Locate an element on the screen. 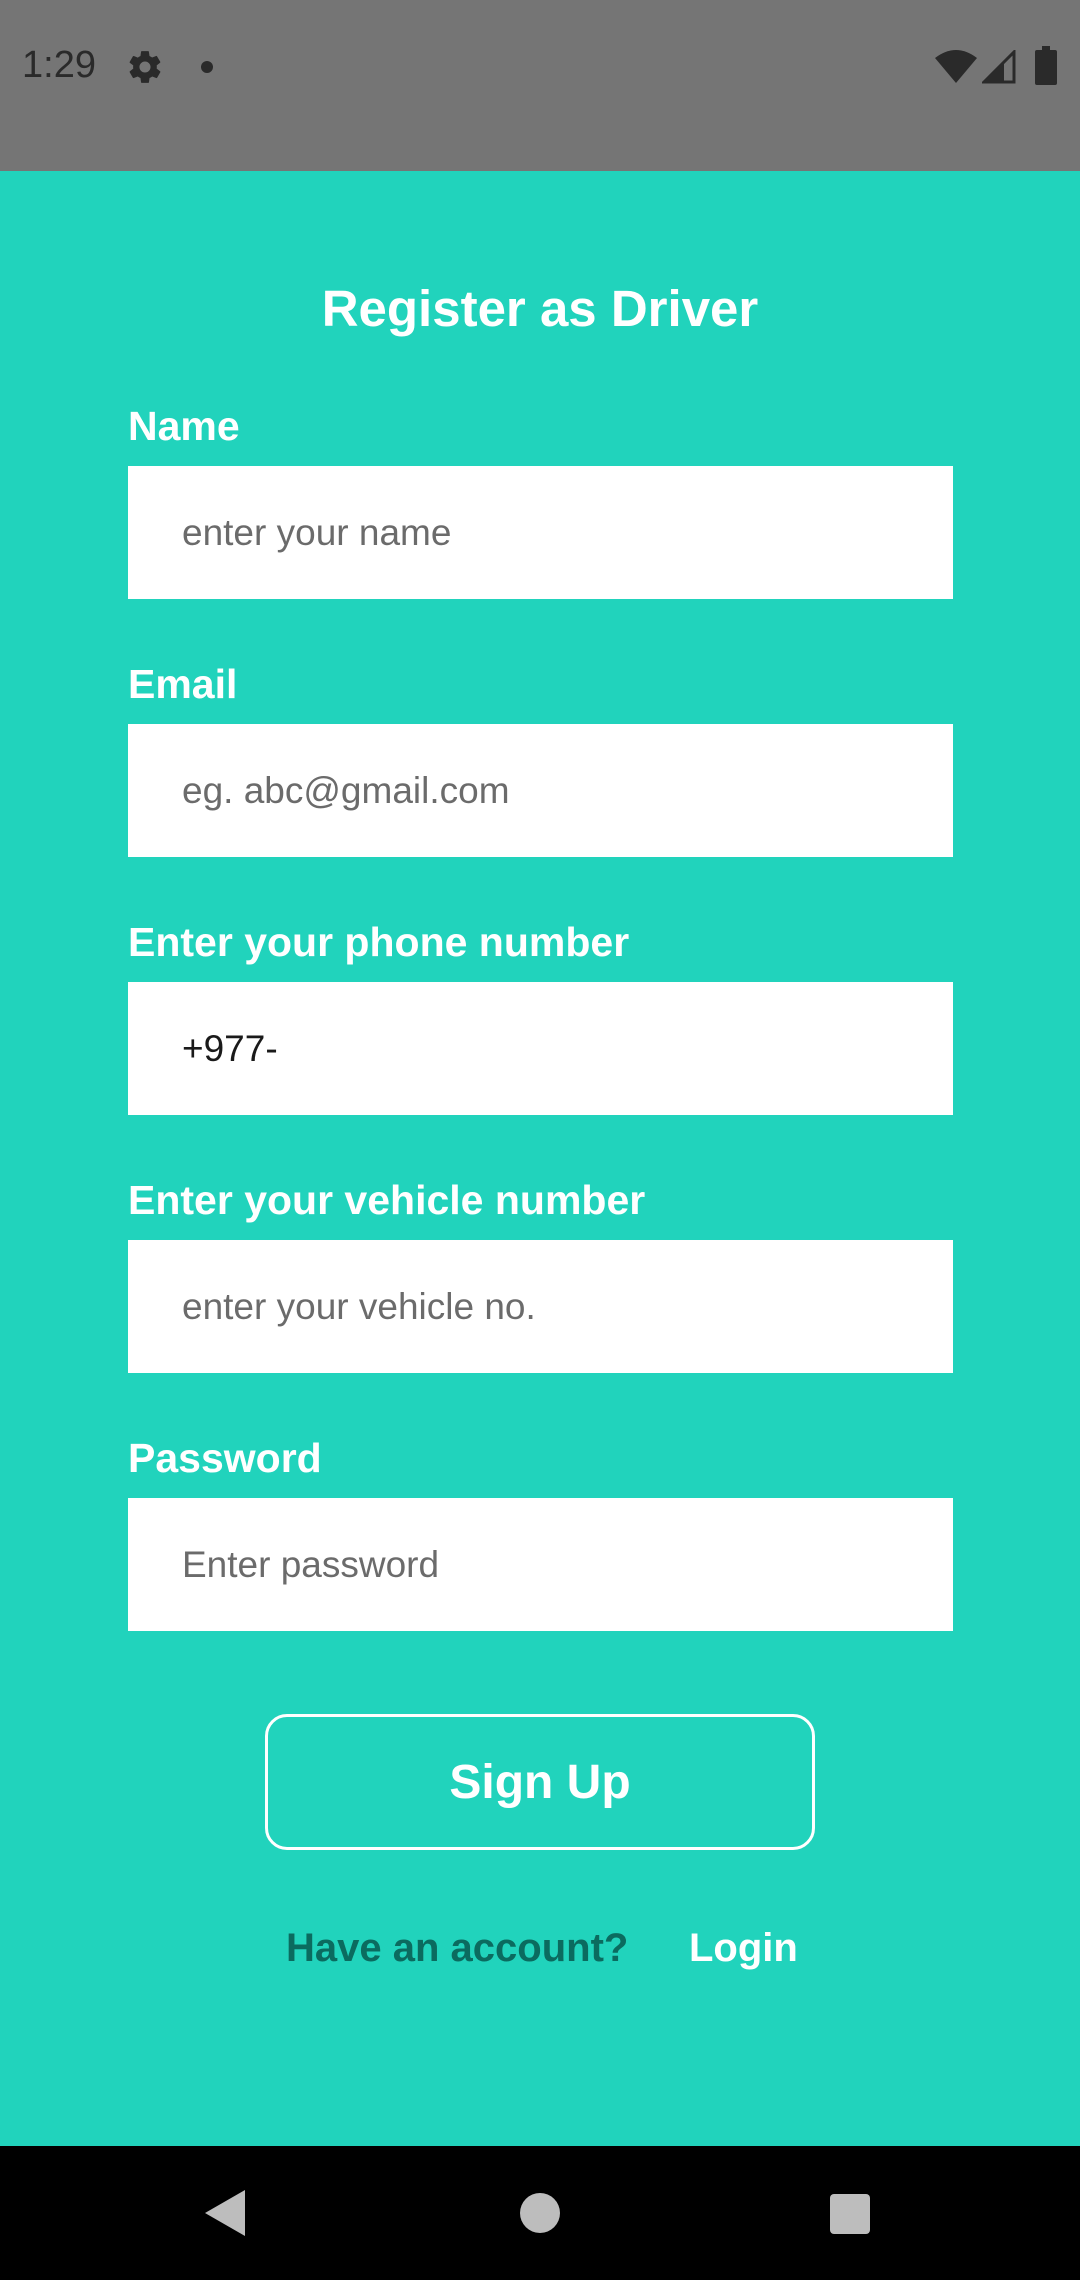  home-icon is located at coordinates (540, 2213).